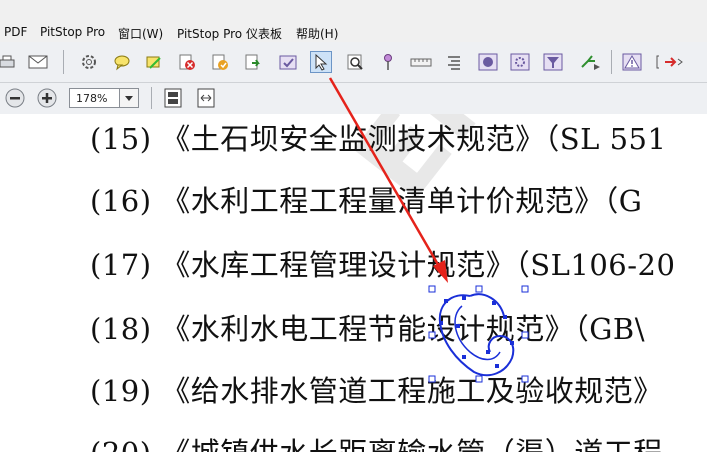  I want to click on print-icon, so click(9, 62).